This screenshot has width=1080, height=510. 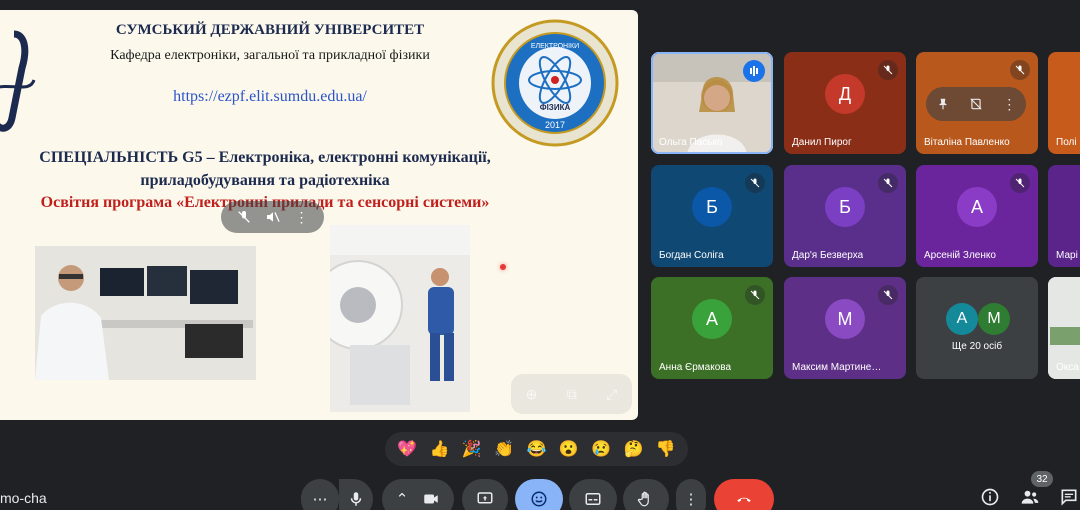 What do you see at coordinates (539, 499) in the screenshot?
I see `emoji-icon` at bounding box center [539, 499].